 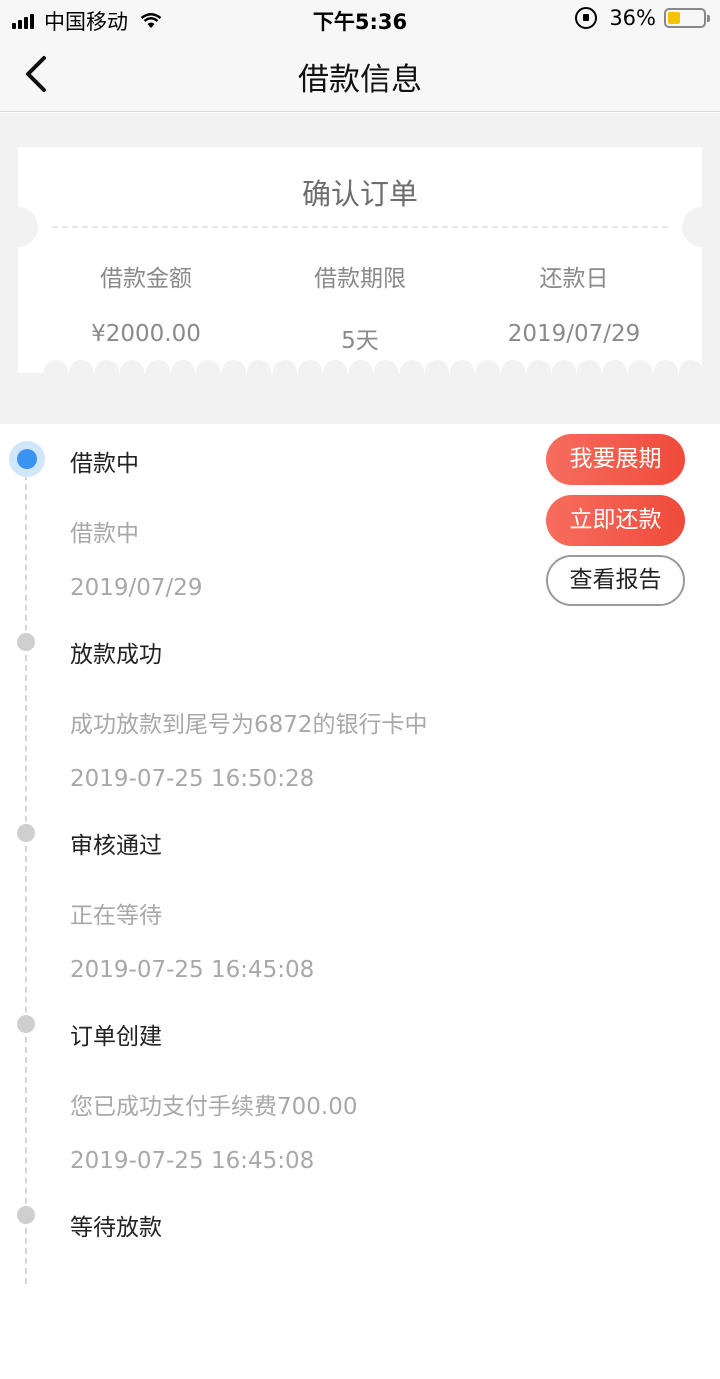 I want to click on extend-loan-button: 我要展期, so click(x=615, y=459).